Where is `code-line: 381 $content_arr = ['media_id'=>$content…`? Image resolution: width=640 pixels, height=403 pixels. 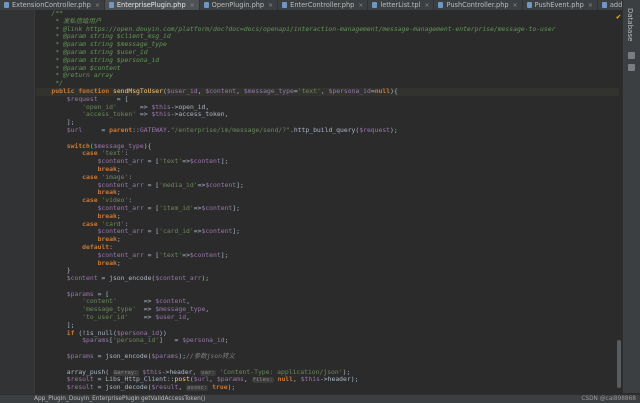 code-line: 381 $content_arr = ['media_id'=>$content… is located at coordinates (327, 185).